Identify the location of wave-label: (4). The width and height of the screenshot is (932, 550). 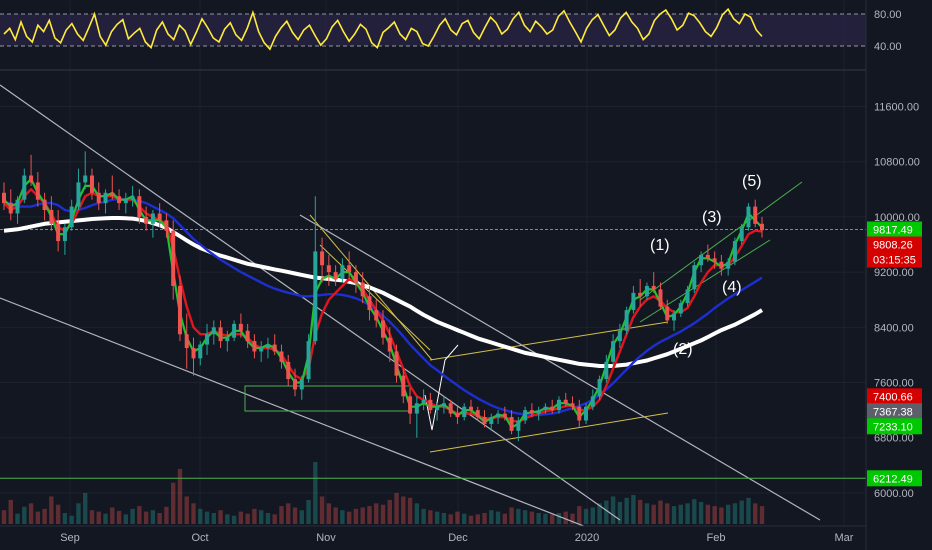
(732, 287).